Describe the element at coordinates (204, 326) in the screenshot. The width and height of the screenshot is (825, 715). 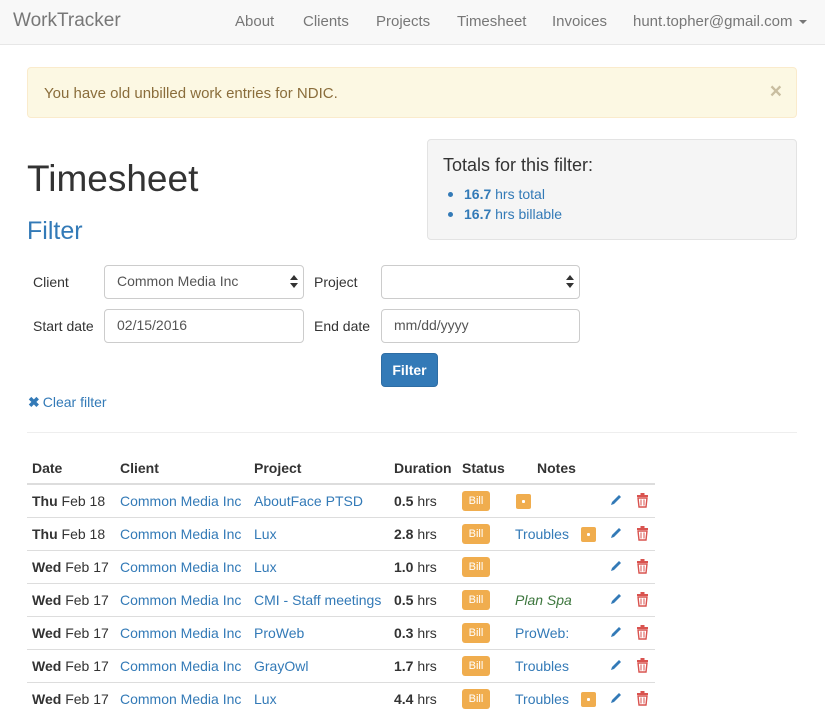
I see `start-date-field: 02/15/2016` at that location.